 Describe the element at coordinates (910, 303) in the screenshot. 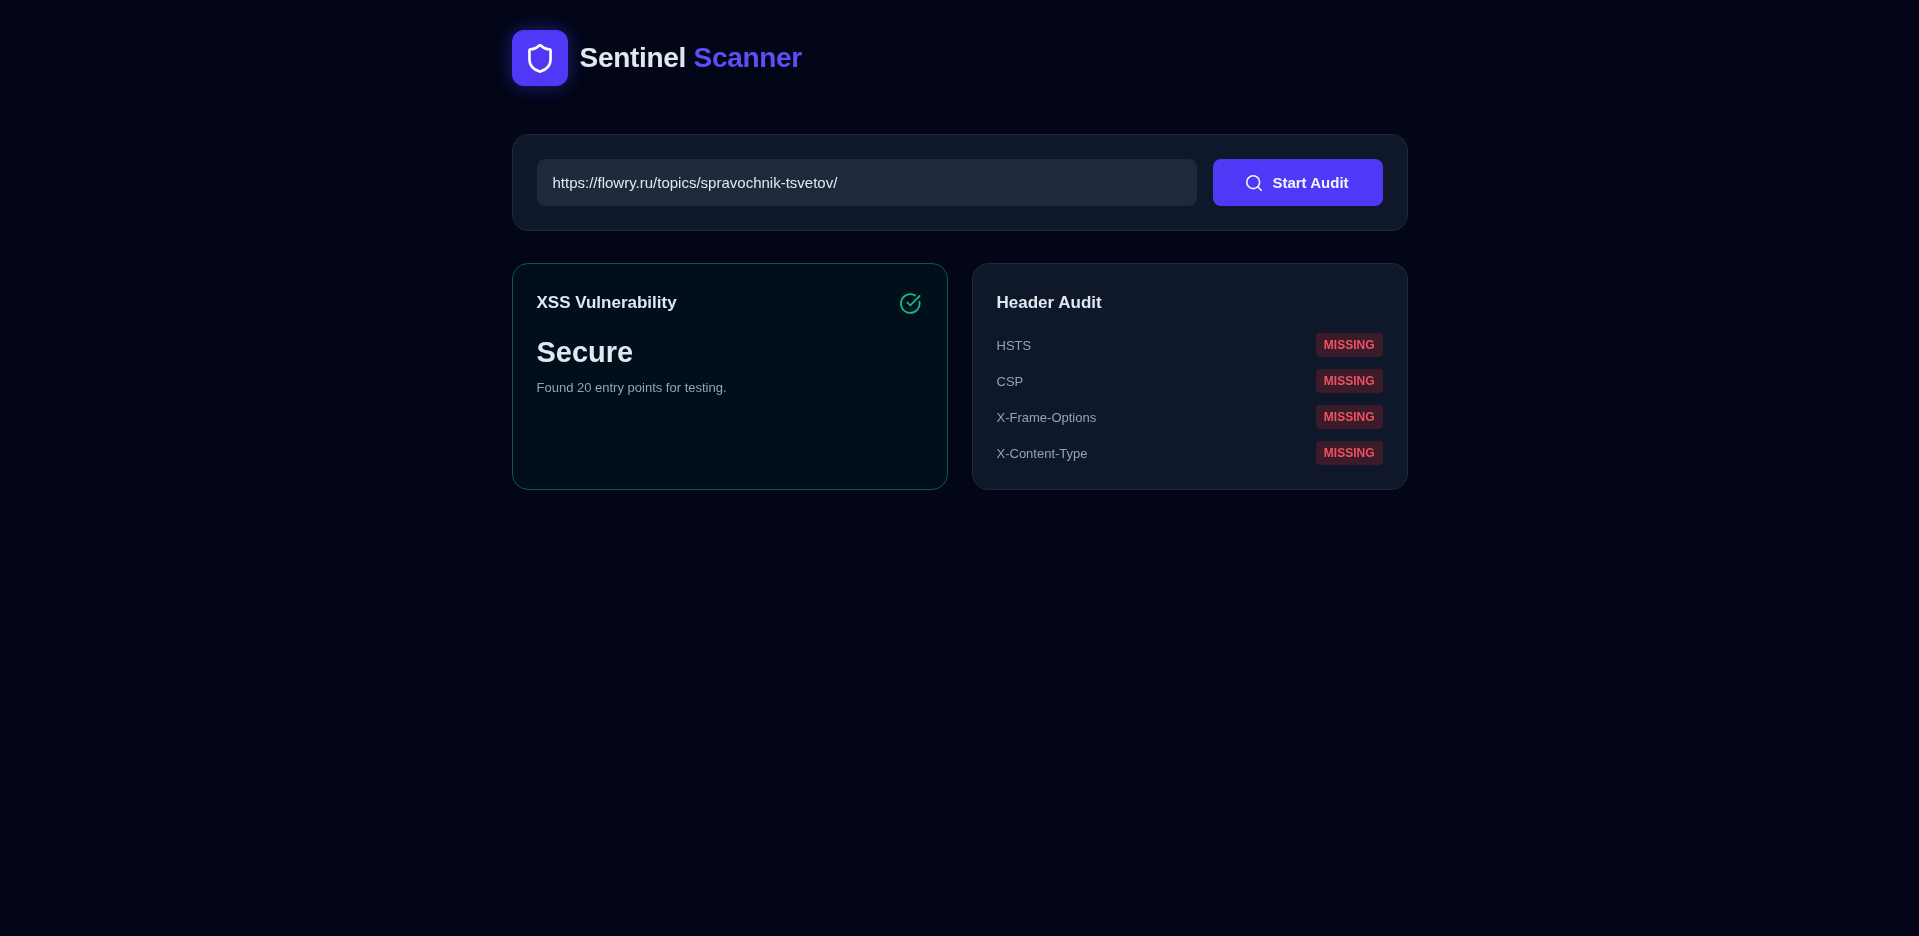

I see `check-circle-icon` at that location.